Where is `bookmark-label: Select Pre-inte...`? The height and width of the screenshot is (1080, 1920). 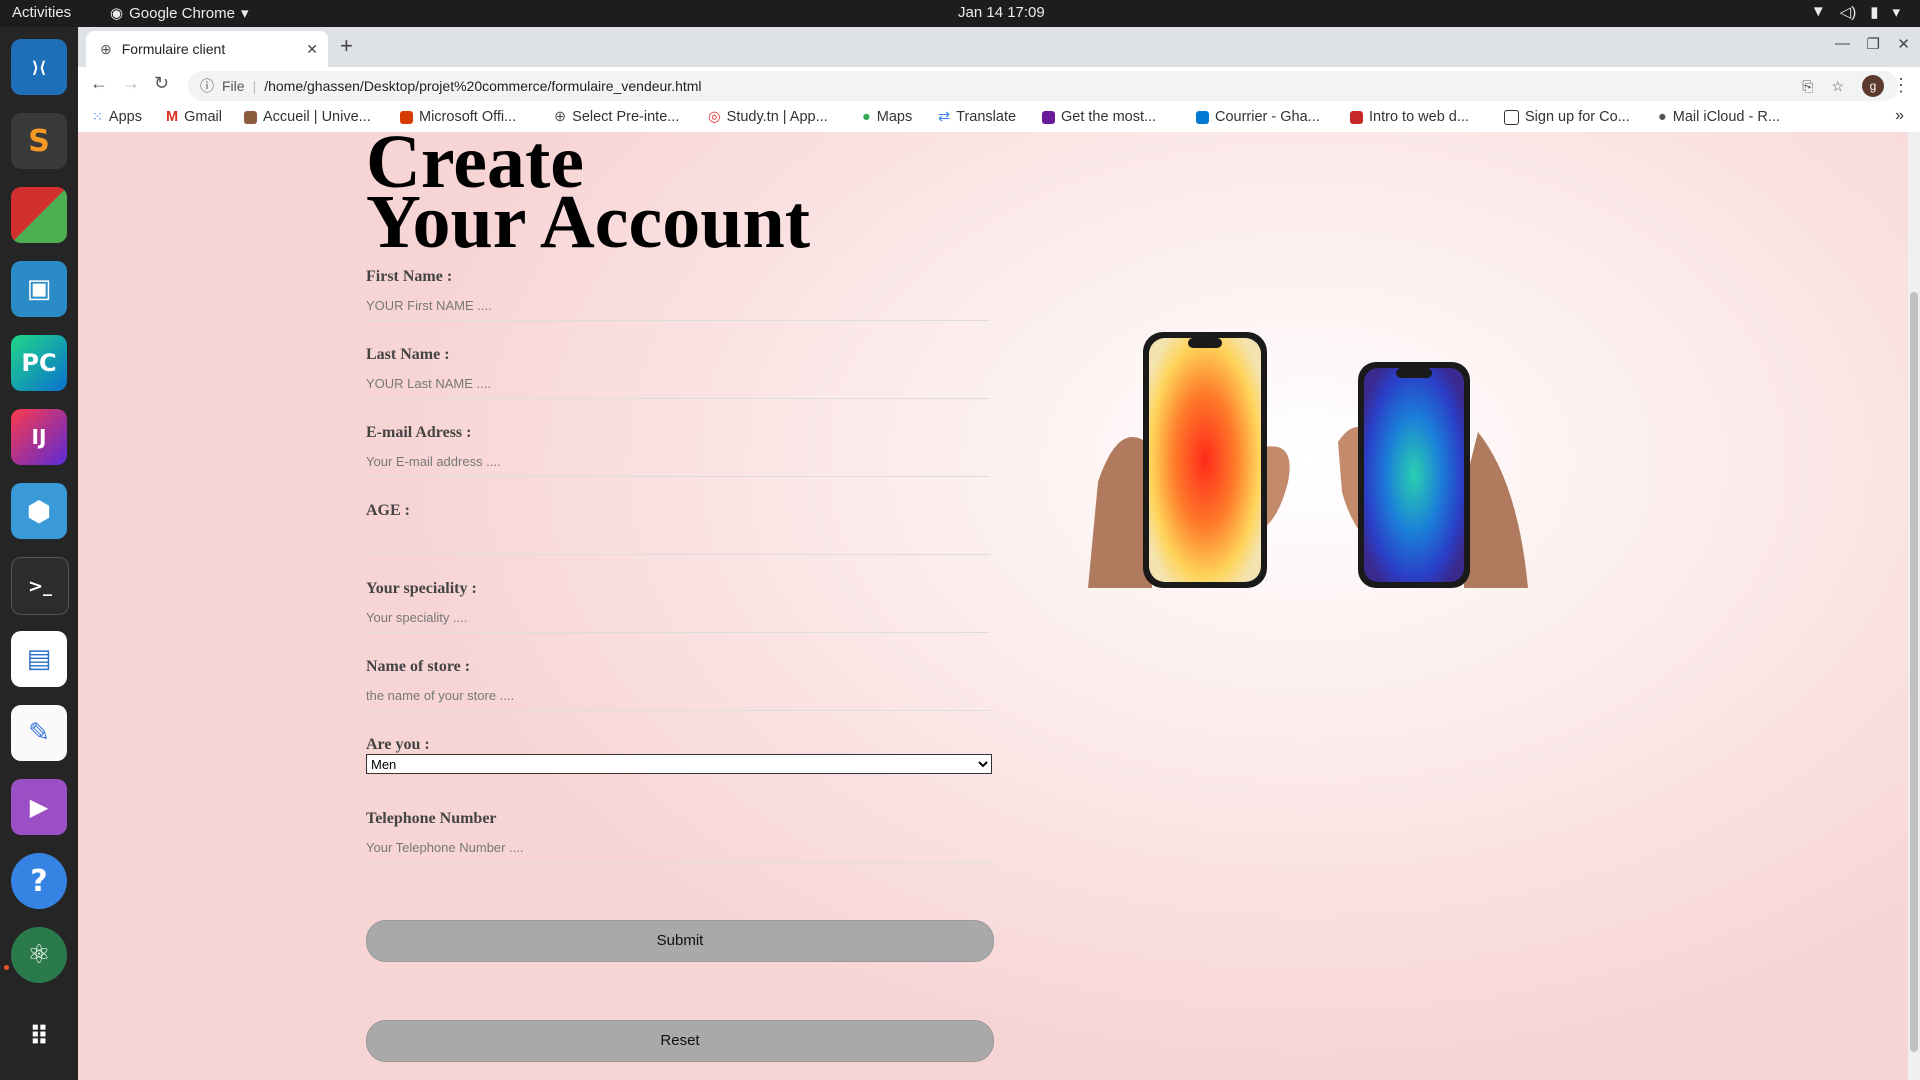
bookmark-label: Select Pre-inte... is located at coordinates (626, 117).